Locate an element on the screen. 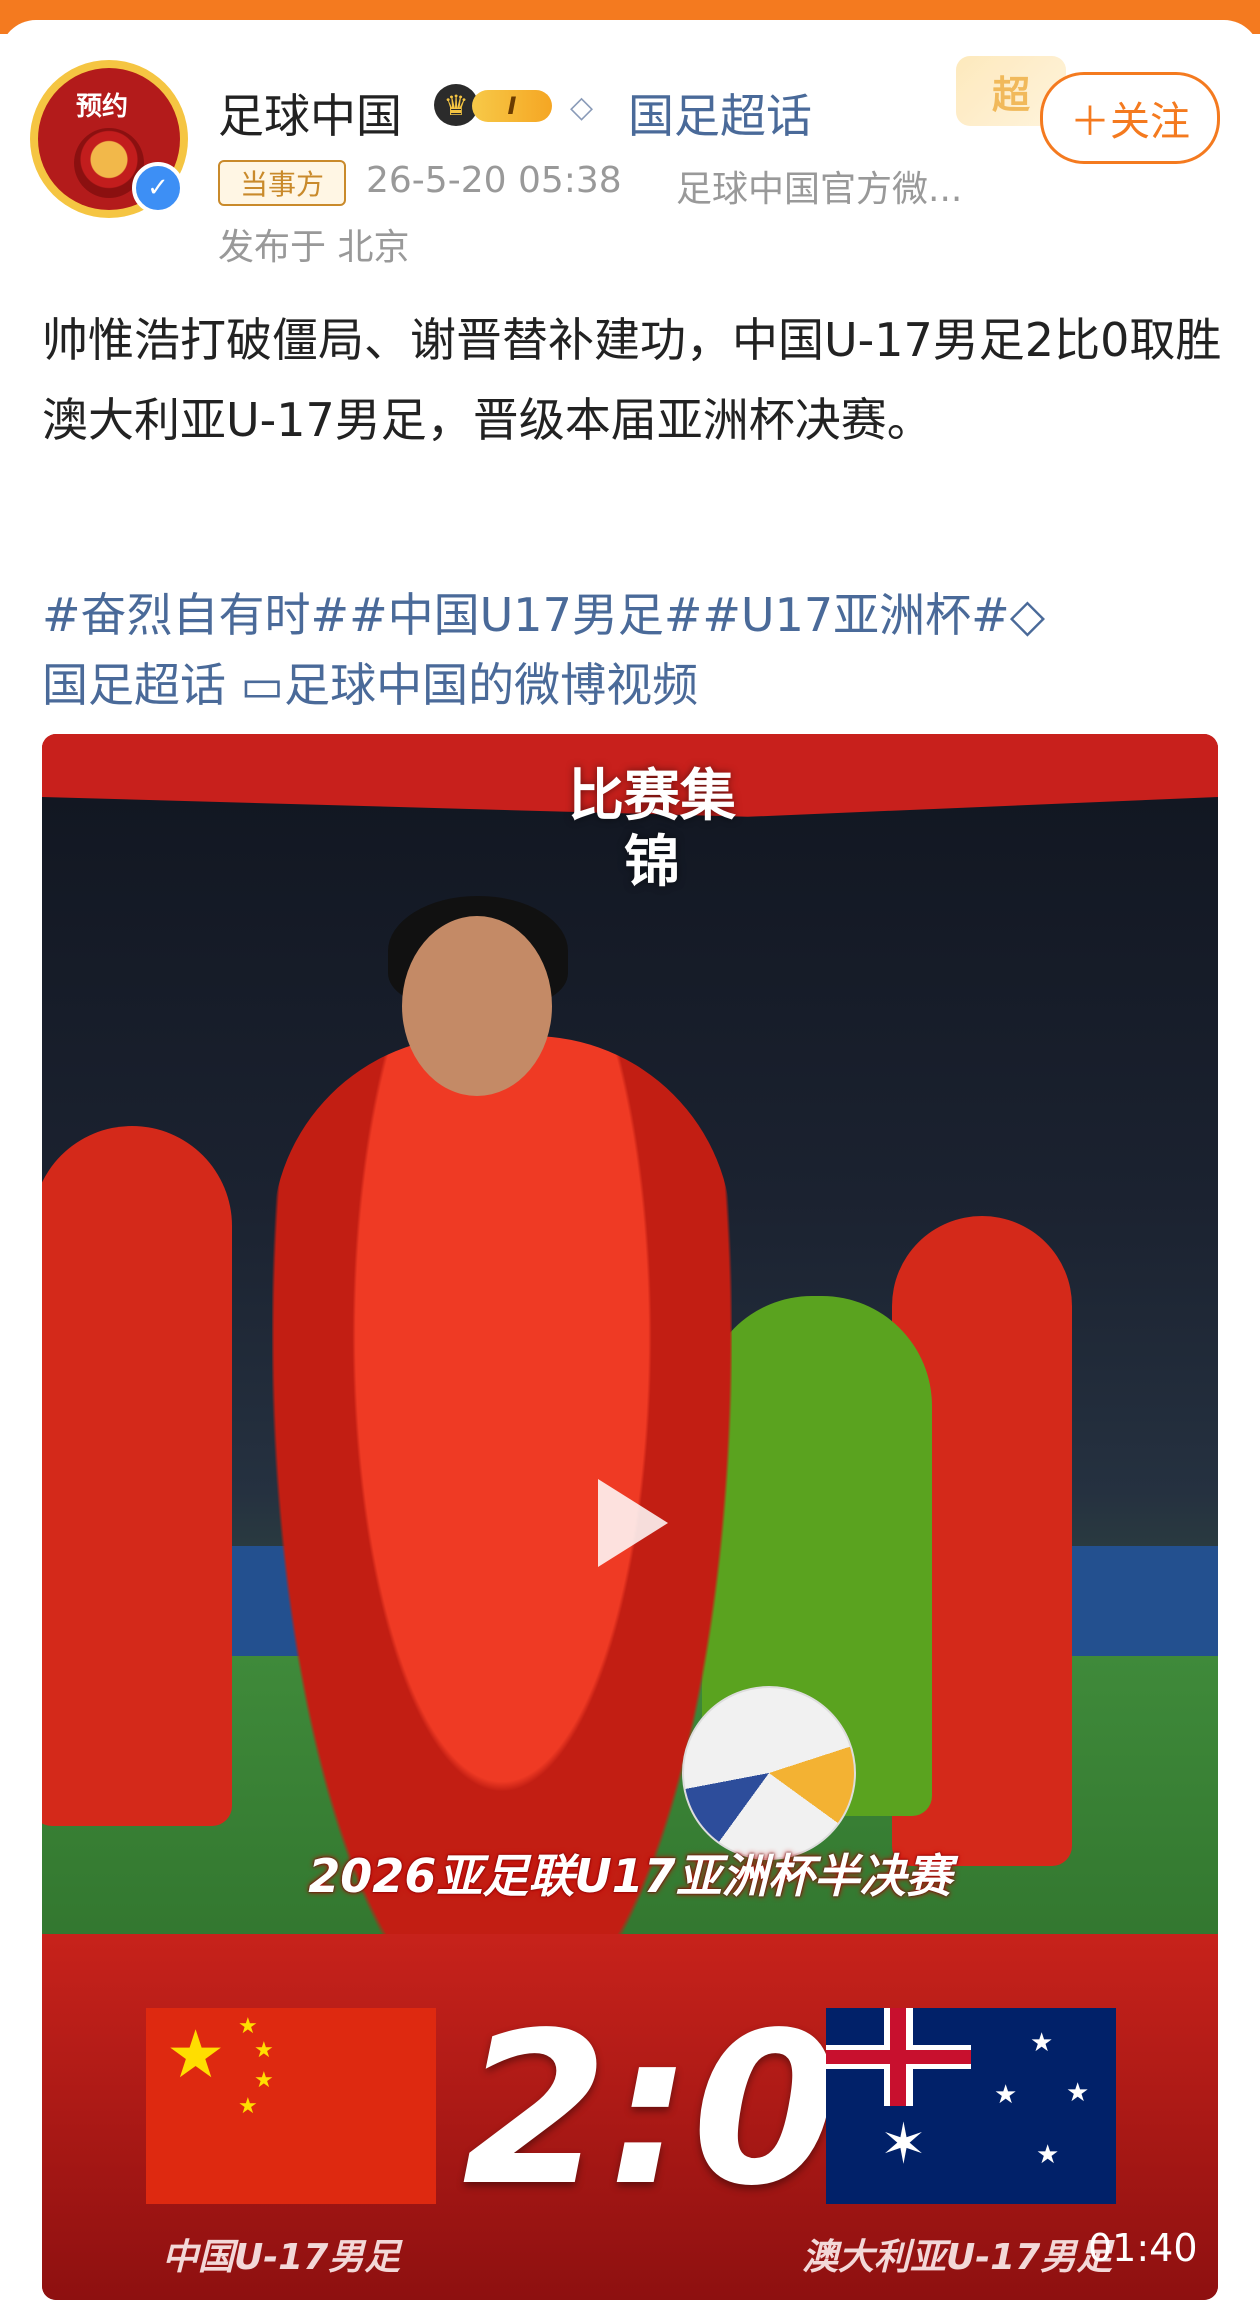  video-camera-icon: ▭ is located at coordinates (262, 685).